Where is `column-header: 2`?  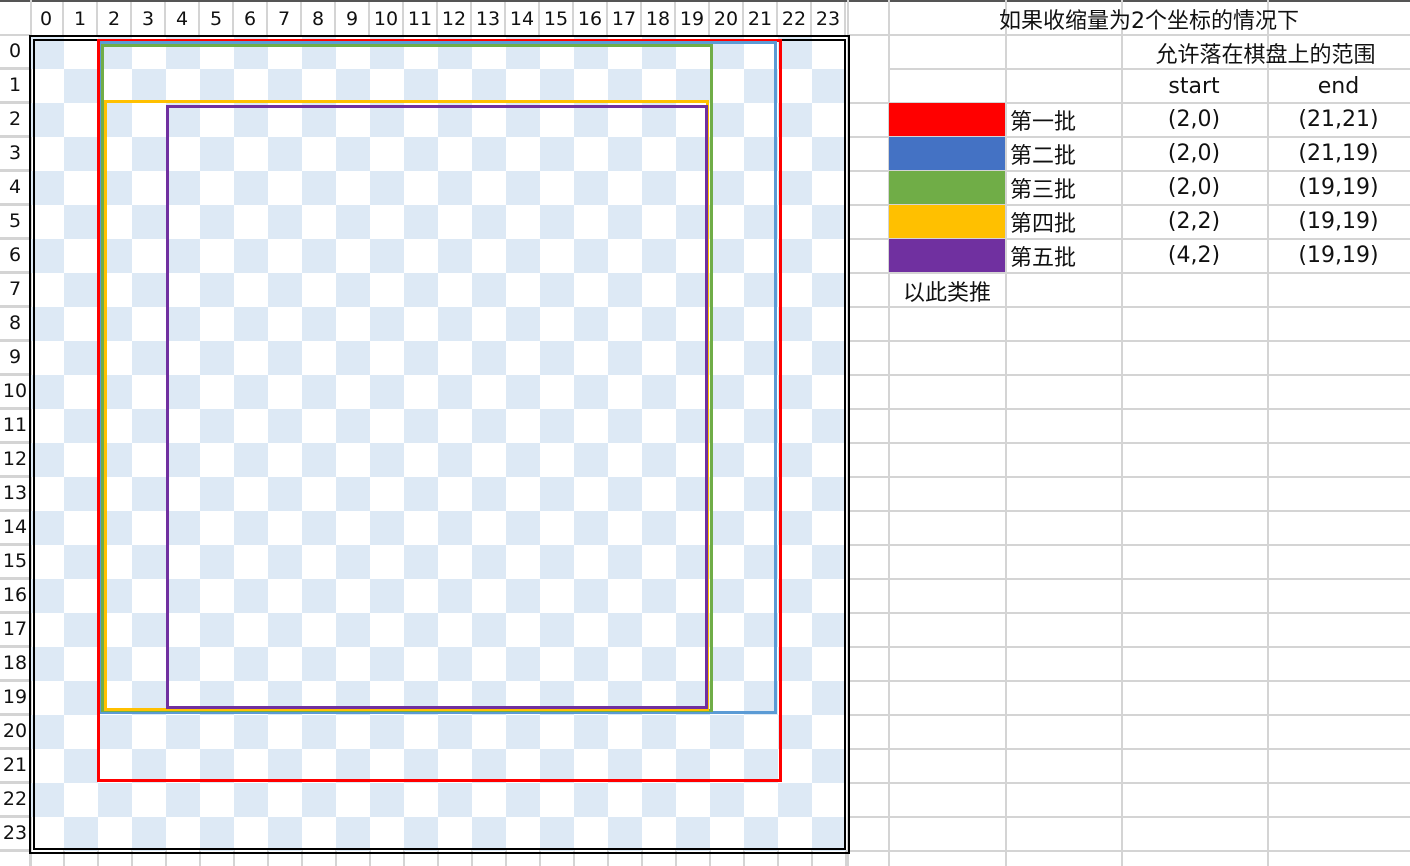
column-header: 2 is located at coordinates (115, 18).